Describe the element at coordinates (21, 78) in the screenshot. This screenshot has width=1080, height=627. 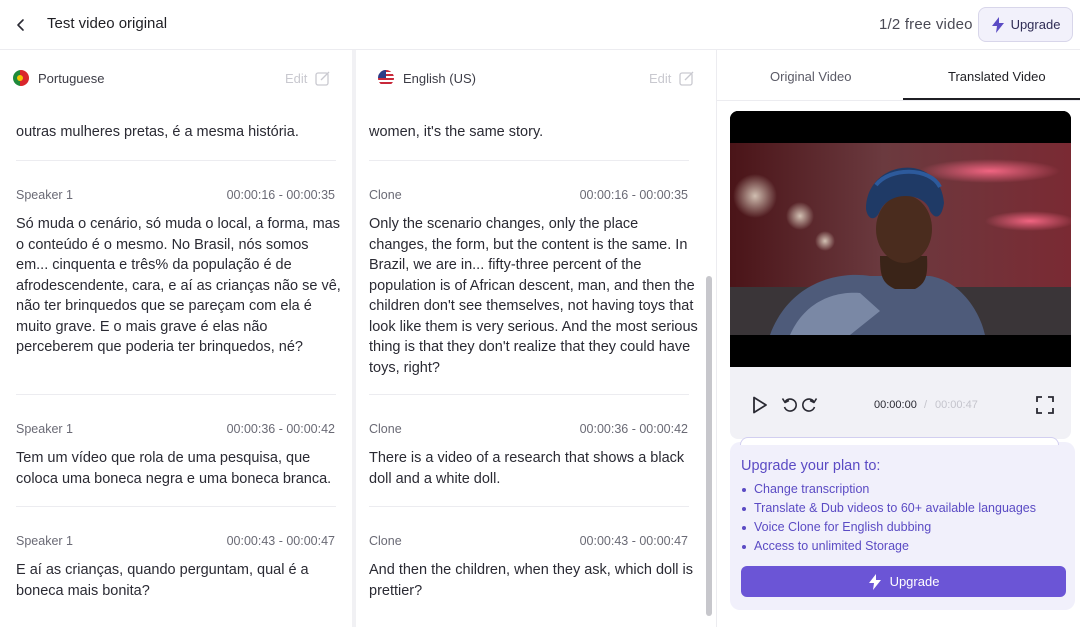
I see `portugal-flag-icon` at that location.